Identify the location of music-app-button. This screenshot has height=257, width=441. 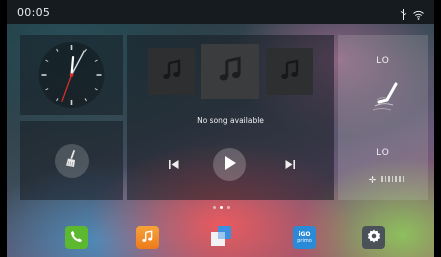
(147, 237).